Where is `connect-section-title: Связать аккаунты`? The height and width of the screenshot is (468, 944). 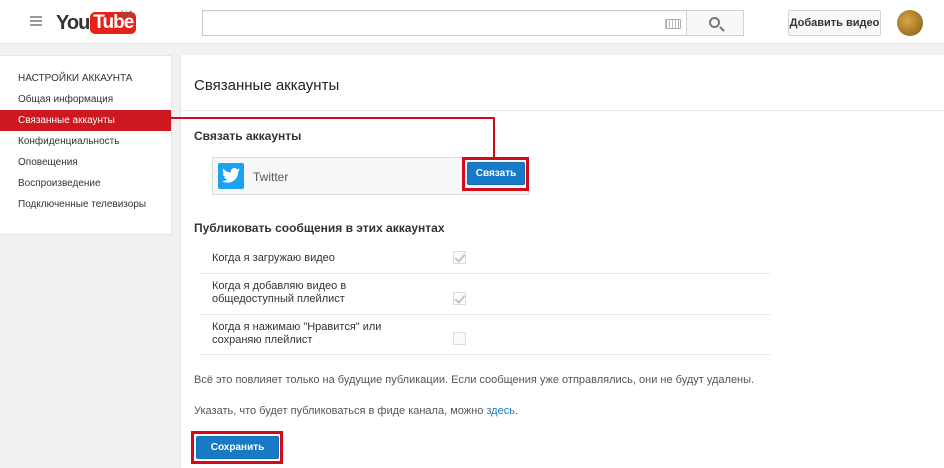
connect-section-title: Связать аккаунты is located at coordinates (248, 136).